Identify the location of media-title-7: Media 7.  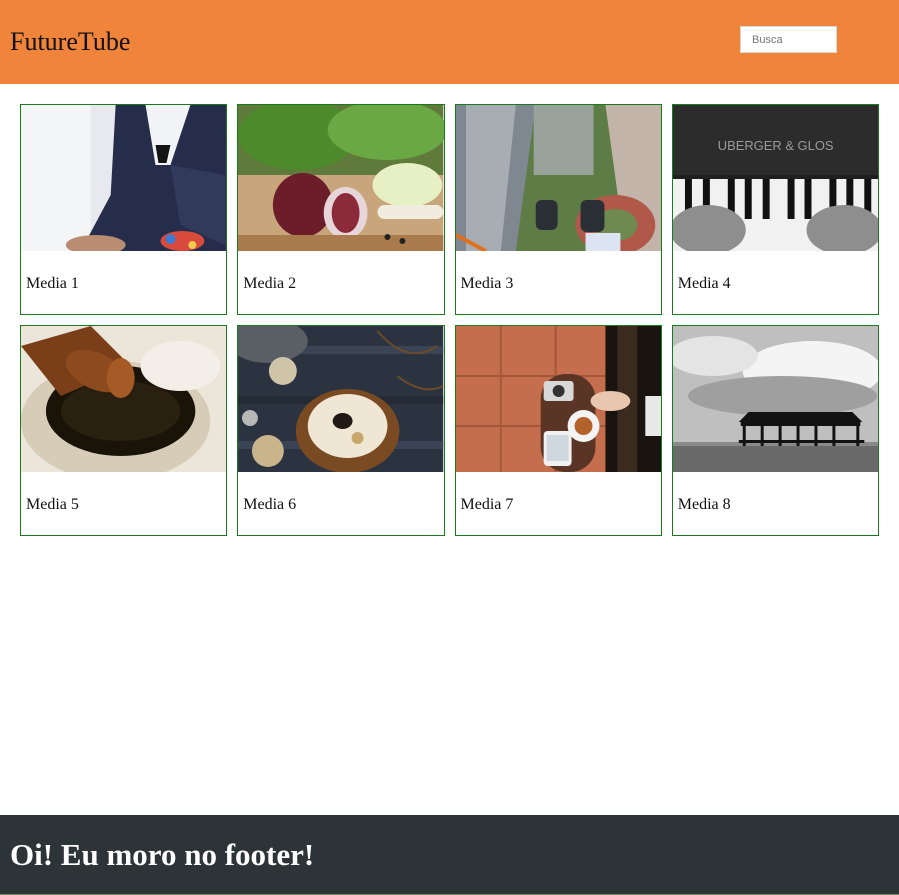
(558, 493).